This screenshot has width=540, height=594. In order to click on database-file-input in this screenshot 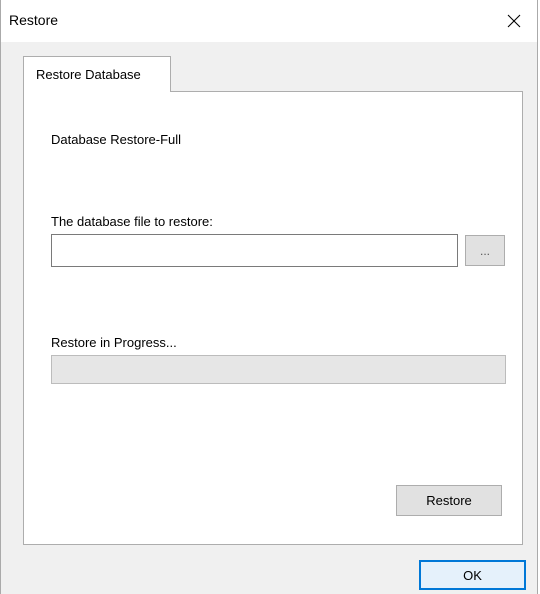, I will do `click(254, 250)`.